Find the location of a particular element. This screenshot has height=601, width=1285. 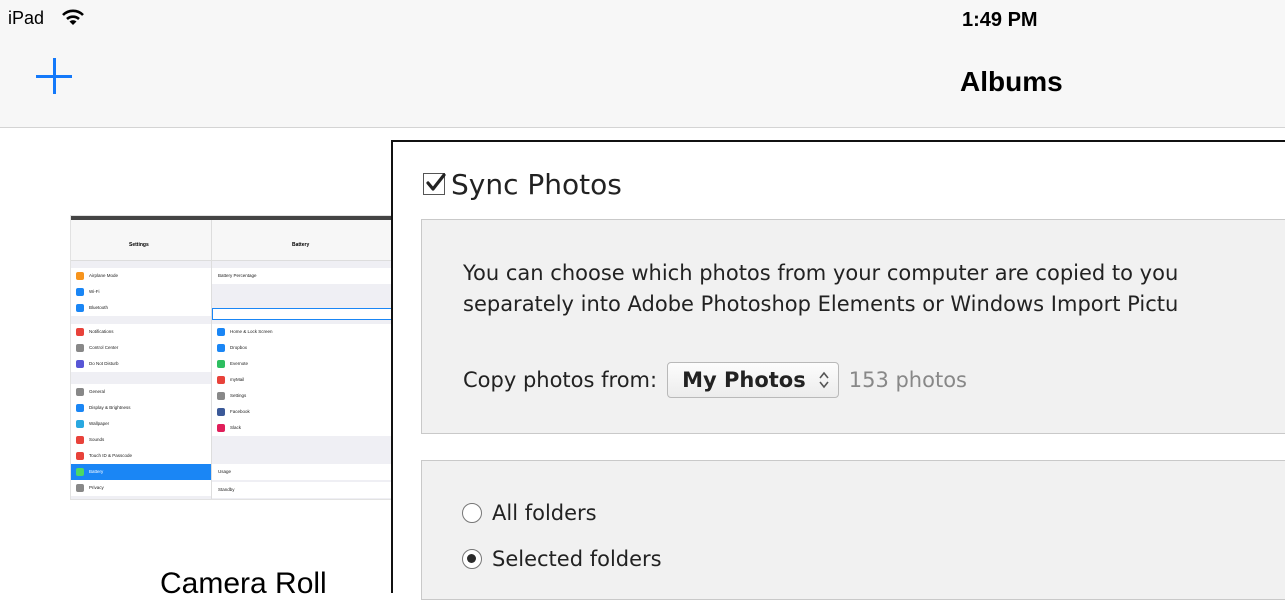

all-folders-option: All folders is located at coordinates (529, 513).